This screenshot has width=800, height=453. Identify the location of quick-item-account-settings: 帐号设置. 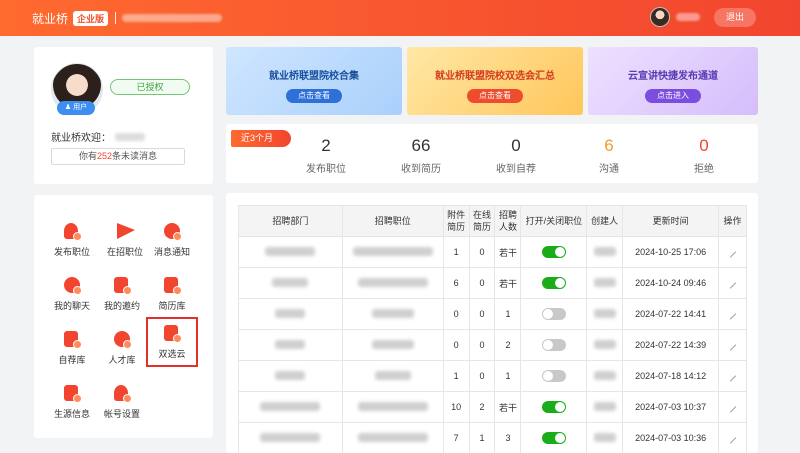
(122, 402).